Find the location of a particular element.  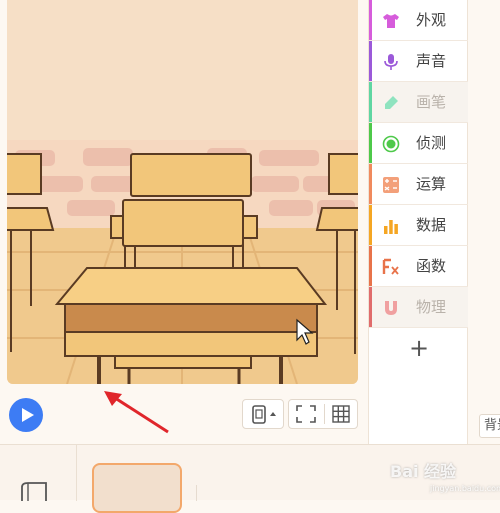

category-label: 运算 is located at coordinates (431, 184).